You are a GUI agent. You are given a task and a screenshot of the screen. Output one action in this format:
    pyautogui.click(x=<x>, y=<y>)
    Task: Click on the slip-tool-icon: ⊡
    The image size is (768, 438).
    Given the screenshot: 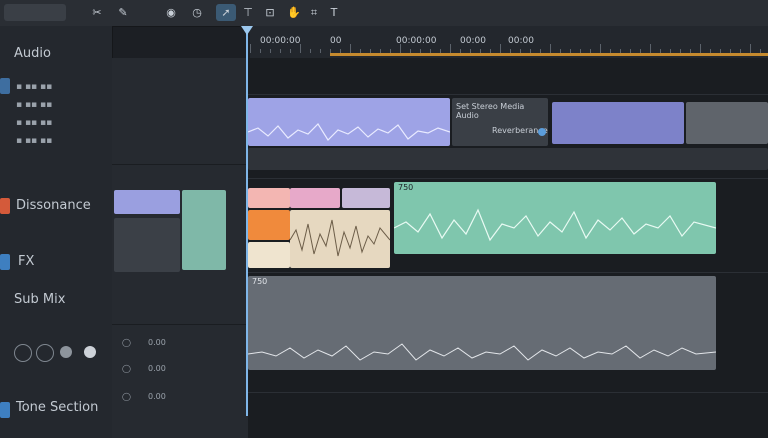 What is the action you would take?
    pyautogui.click(x=270, y=12)
    